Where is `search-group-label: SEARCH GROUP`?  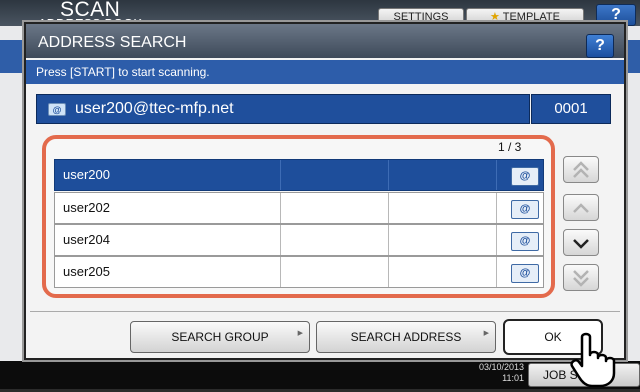
search-group-label: SEARCH GROUP is located at coordinates (220, 337).